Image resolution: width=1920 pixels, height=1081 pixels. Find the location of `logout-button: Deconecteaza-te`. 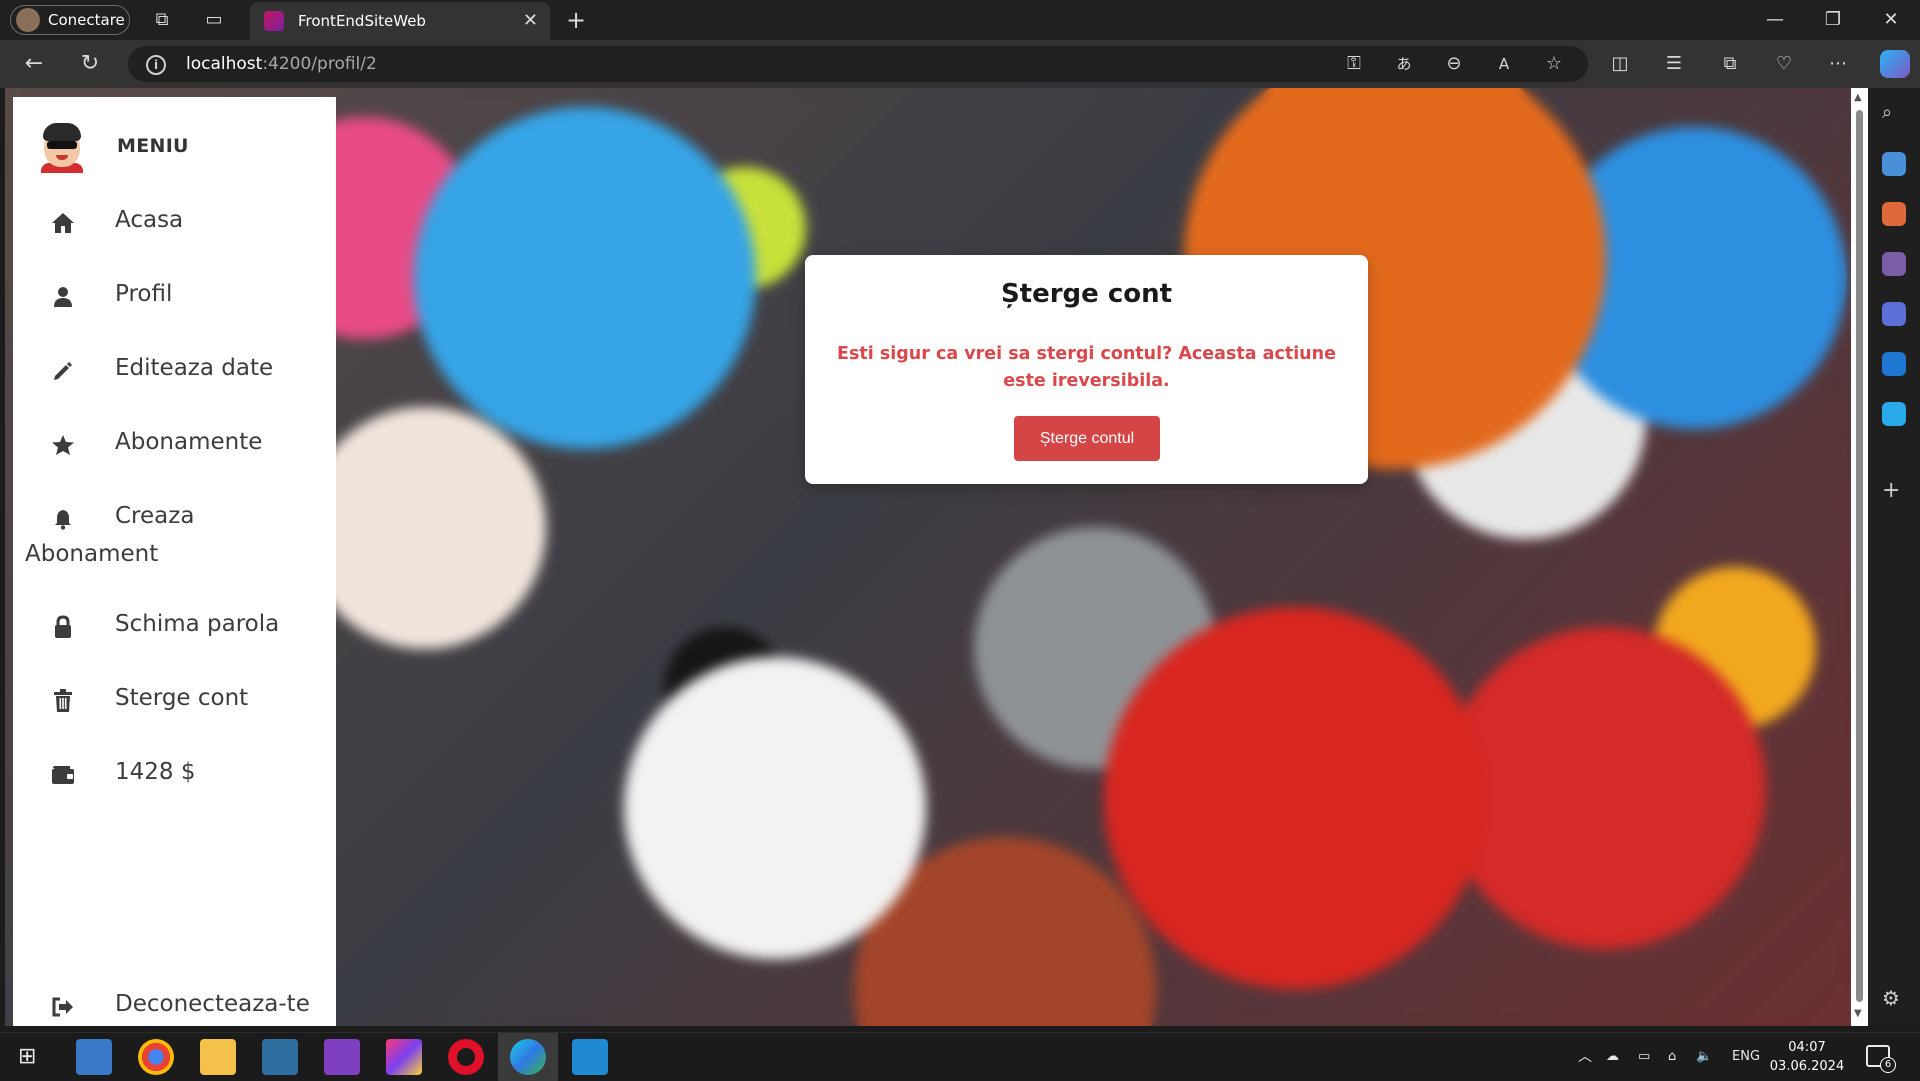

logout-button: Deconecteaza-te is located at coordinates (174, 1007).